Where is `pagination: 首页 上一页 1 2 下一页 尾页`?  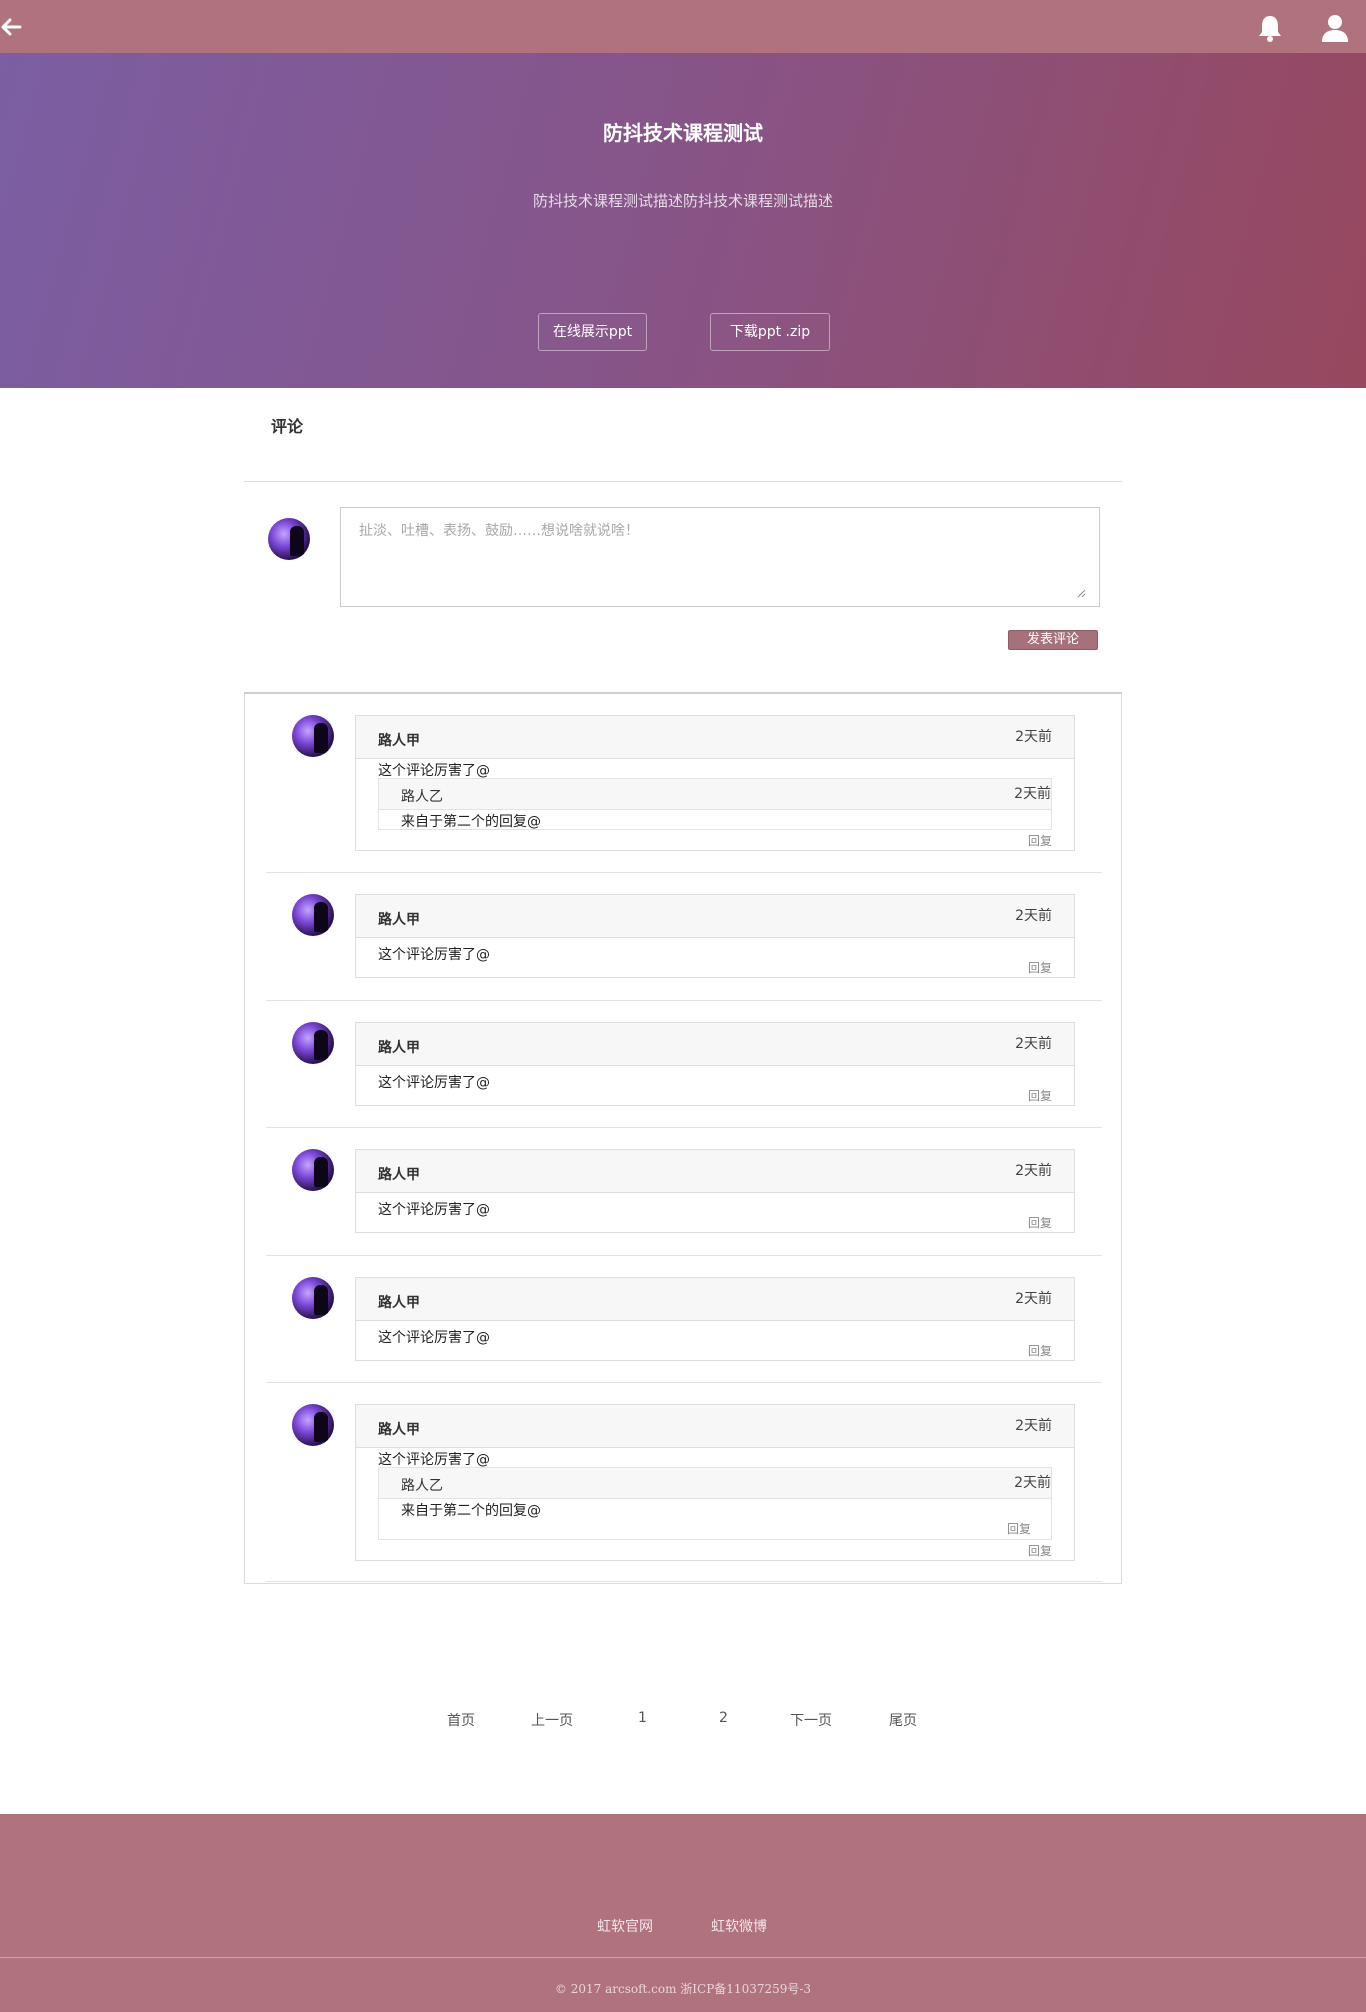
pagination: 首页 上一页 1 2 下一页 尾页 is located at coordinates (683, 1722).